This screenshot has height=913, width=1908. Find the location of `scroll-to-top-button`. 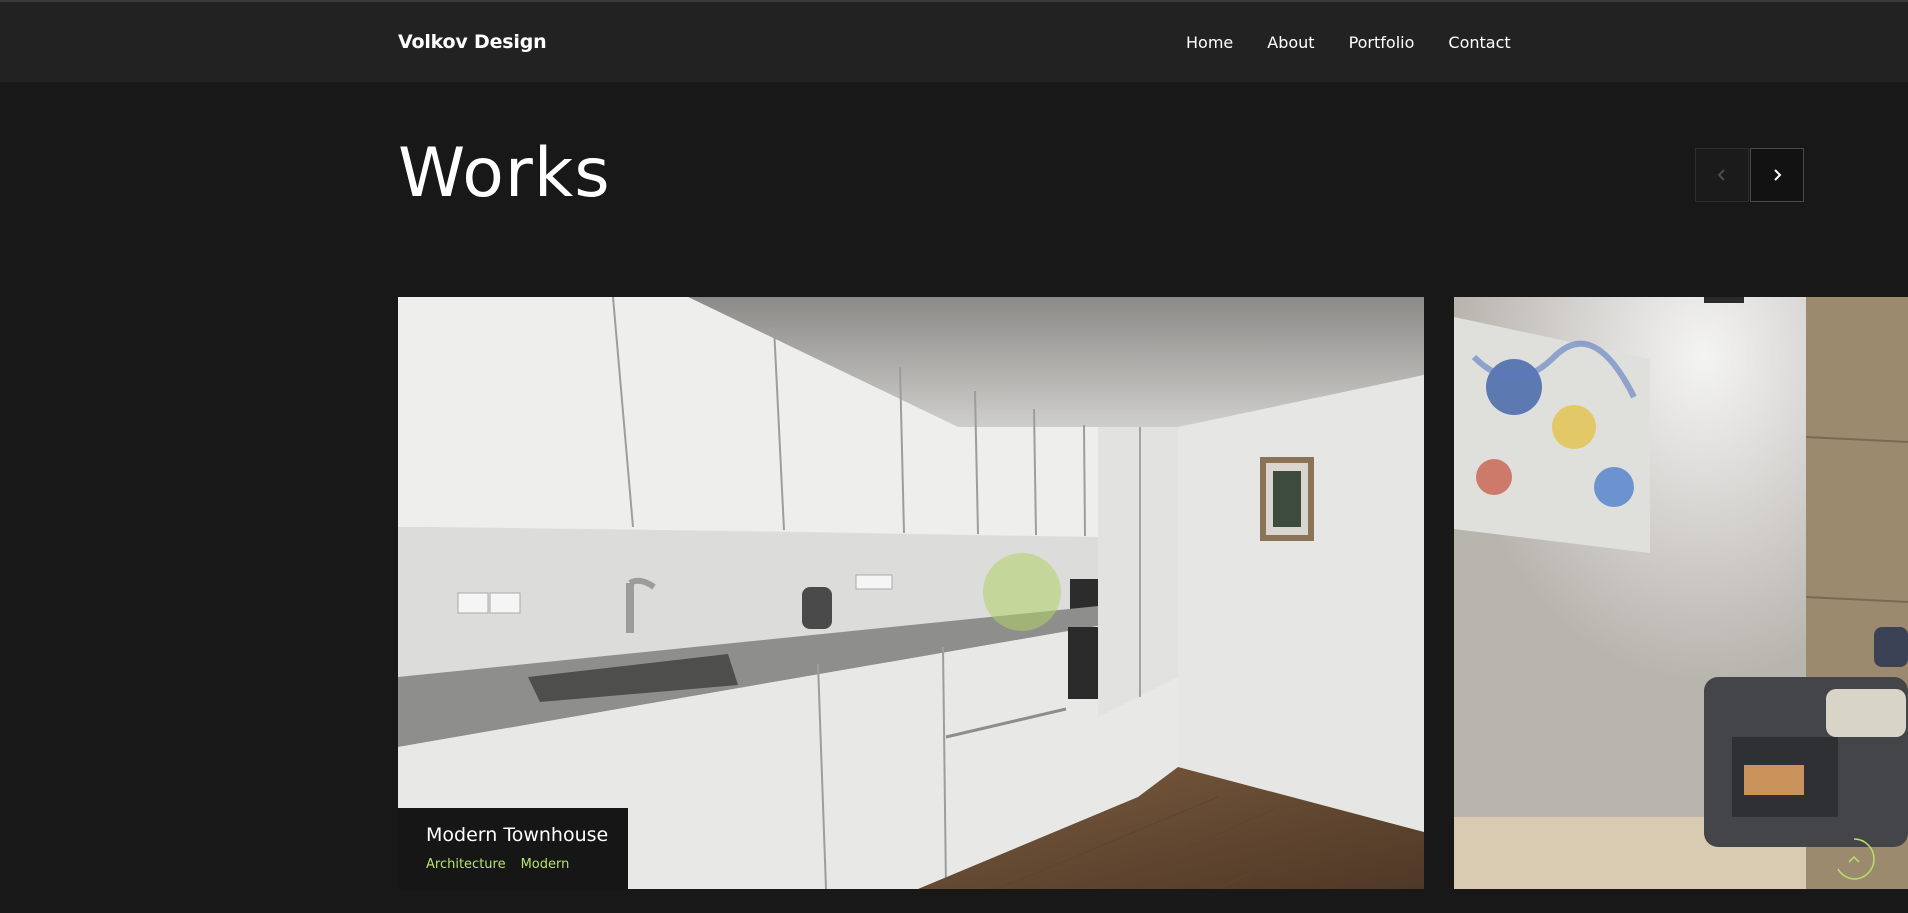

scroll-to-top-button is located at coordinates (1854, 859).